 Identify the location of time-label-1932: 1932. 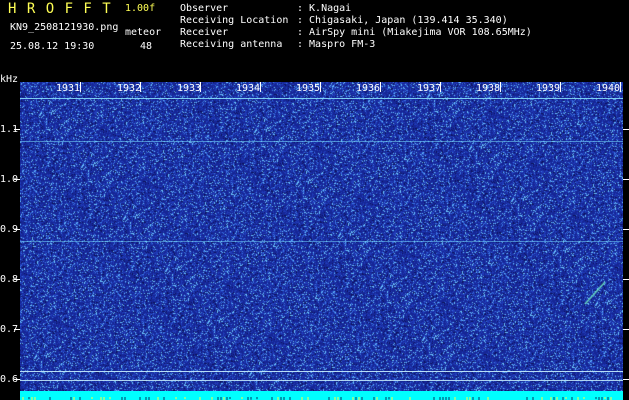
(129, 88).